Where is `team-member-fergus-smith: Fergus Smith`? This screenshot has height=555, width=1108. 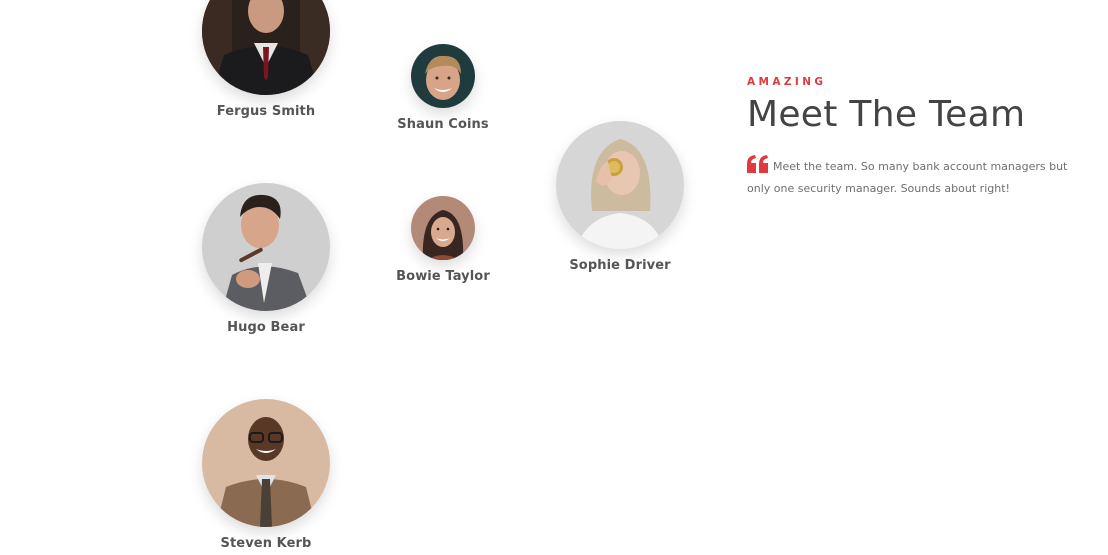
team-member-fergus-smith: Fergus Smith is located at coordinates (266, 59).